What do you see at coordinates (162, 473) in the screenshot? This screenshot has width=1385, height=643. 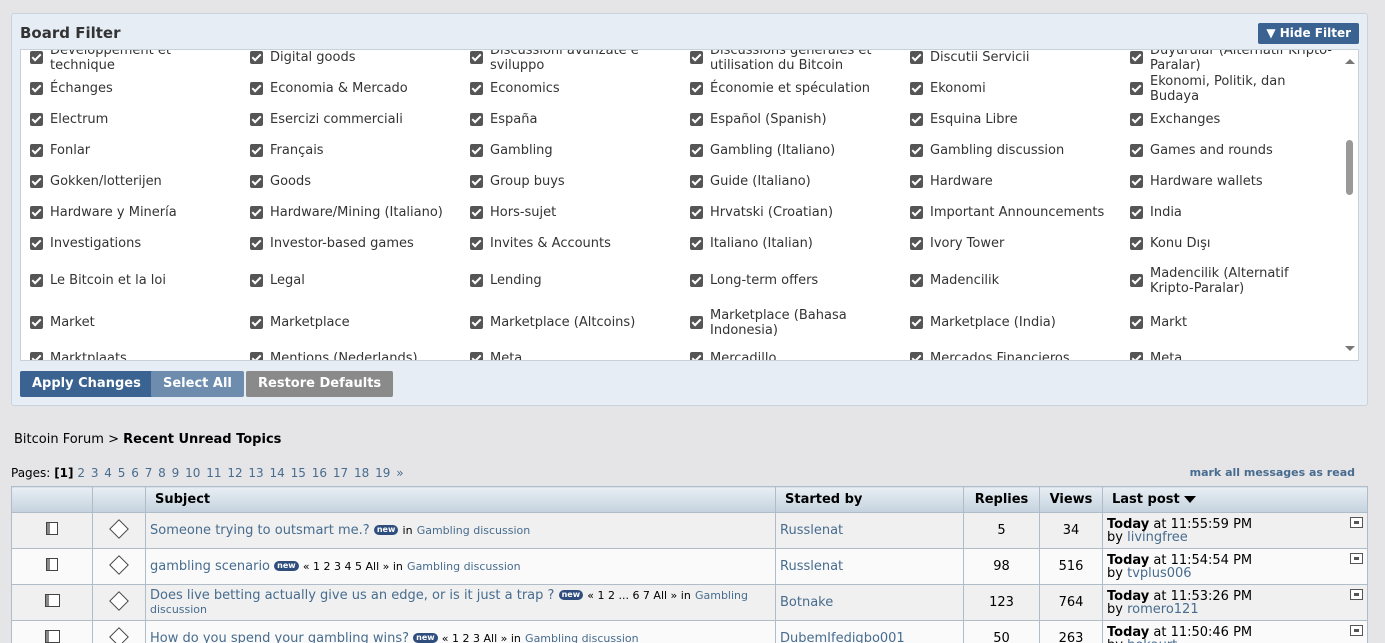 I see `page-link: 8` at bounding box center [162, 473].